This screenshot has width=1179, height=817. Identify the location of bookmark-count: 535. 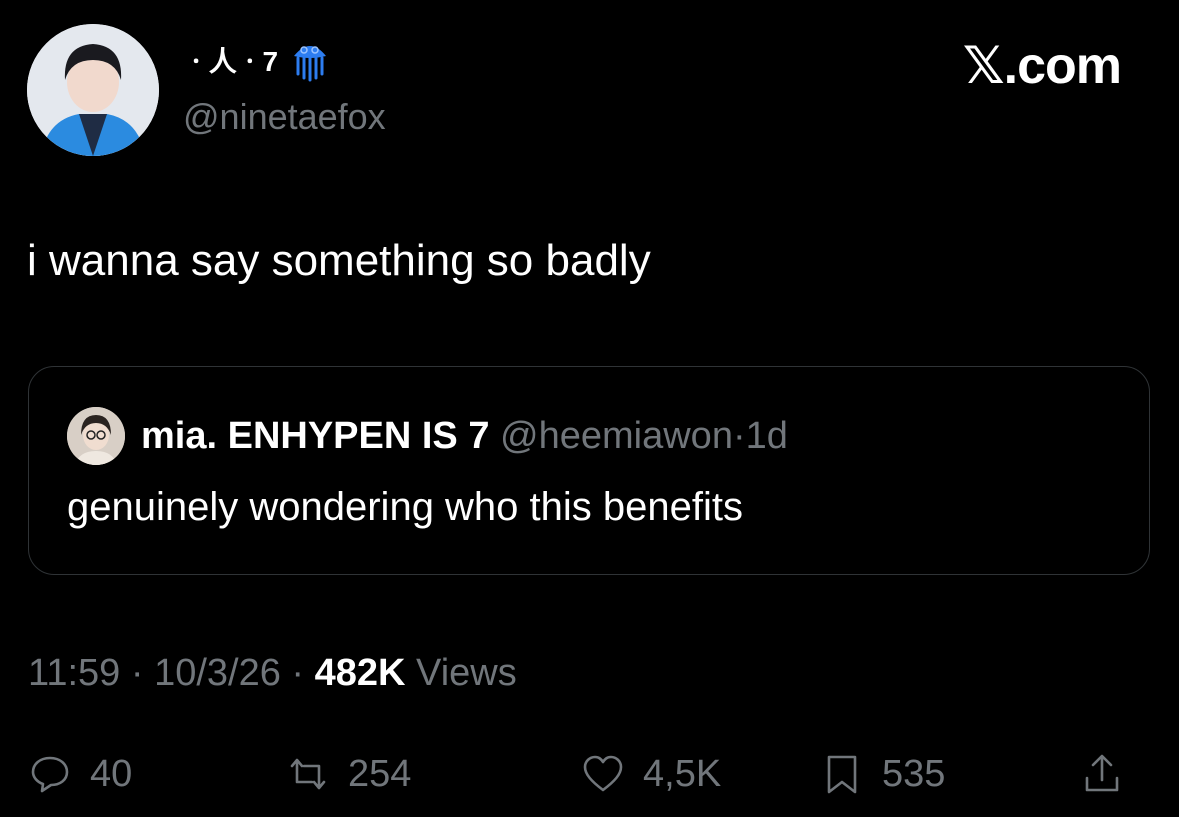
(914, 773).